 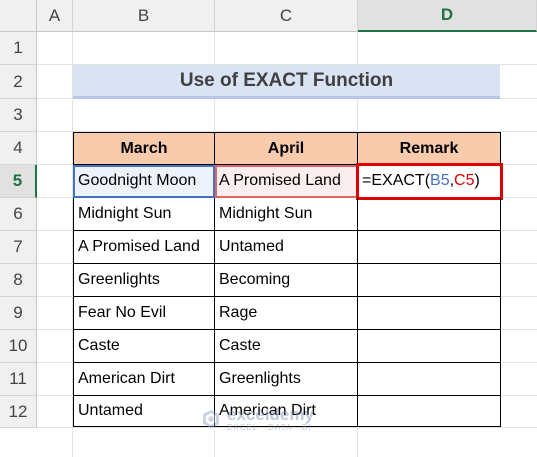 I want to click on column-header-a: A, so click(x=55, y=16).